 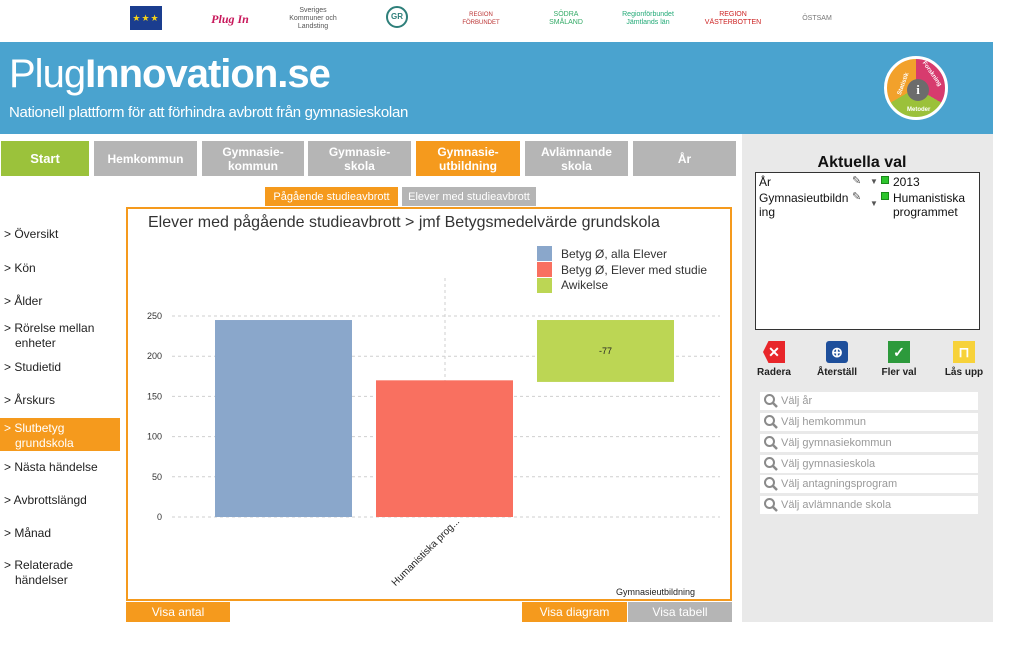 What do you see at coordinates (61, 533) in the screenshot?
I see `sidebar-item-manad: > Månad` at bounding box center [61, 533].